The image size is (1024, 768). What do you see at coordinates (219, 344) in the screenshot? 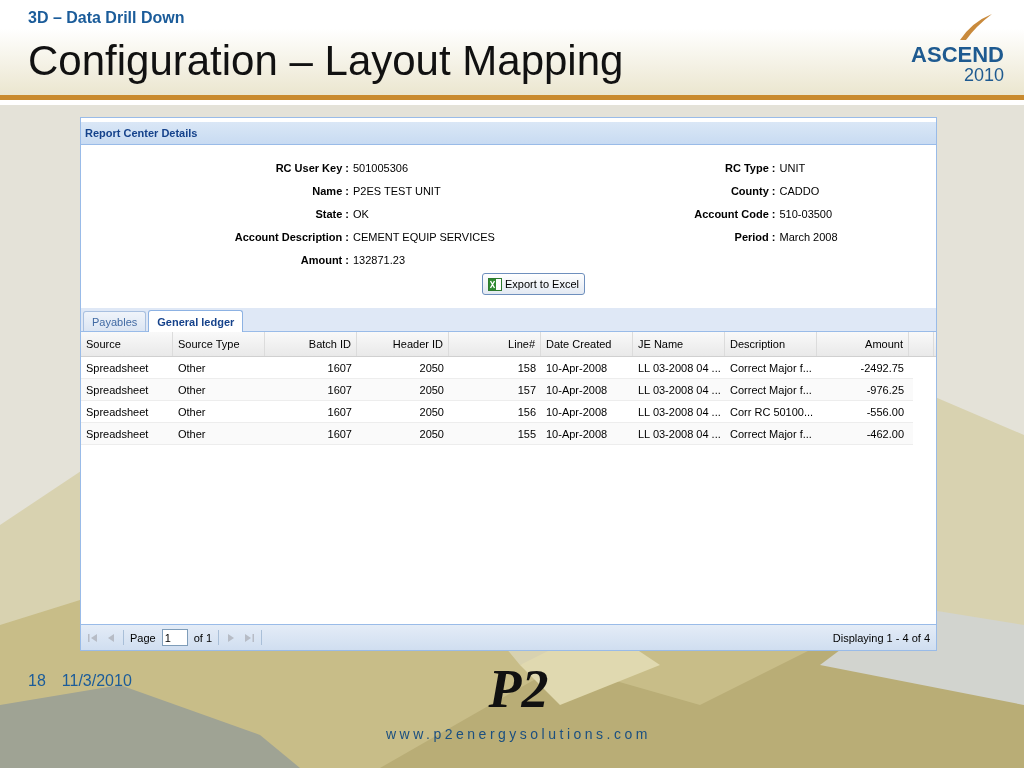
I see `column-header: Source Type` at bounding box center [219, 344].